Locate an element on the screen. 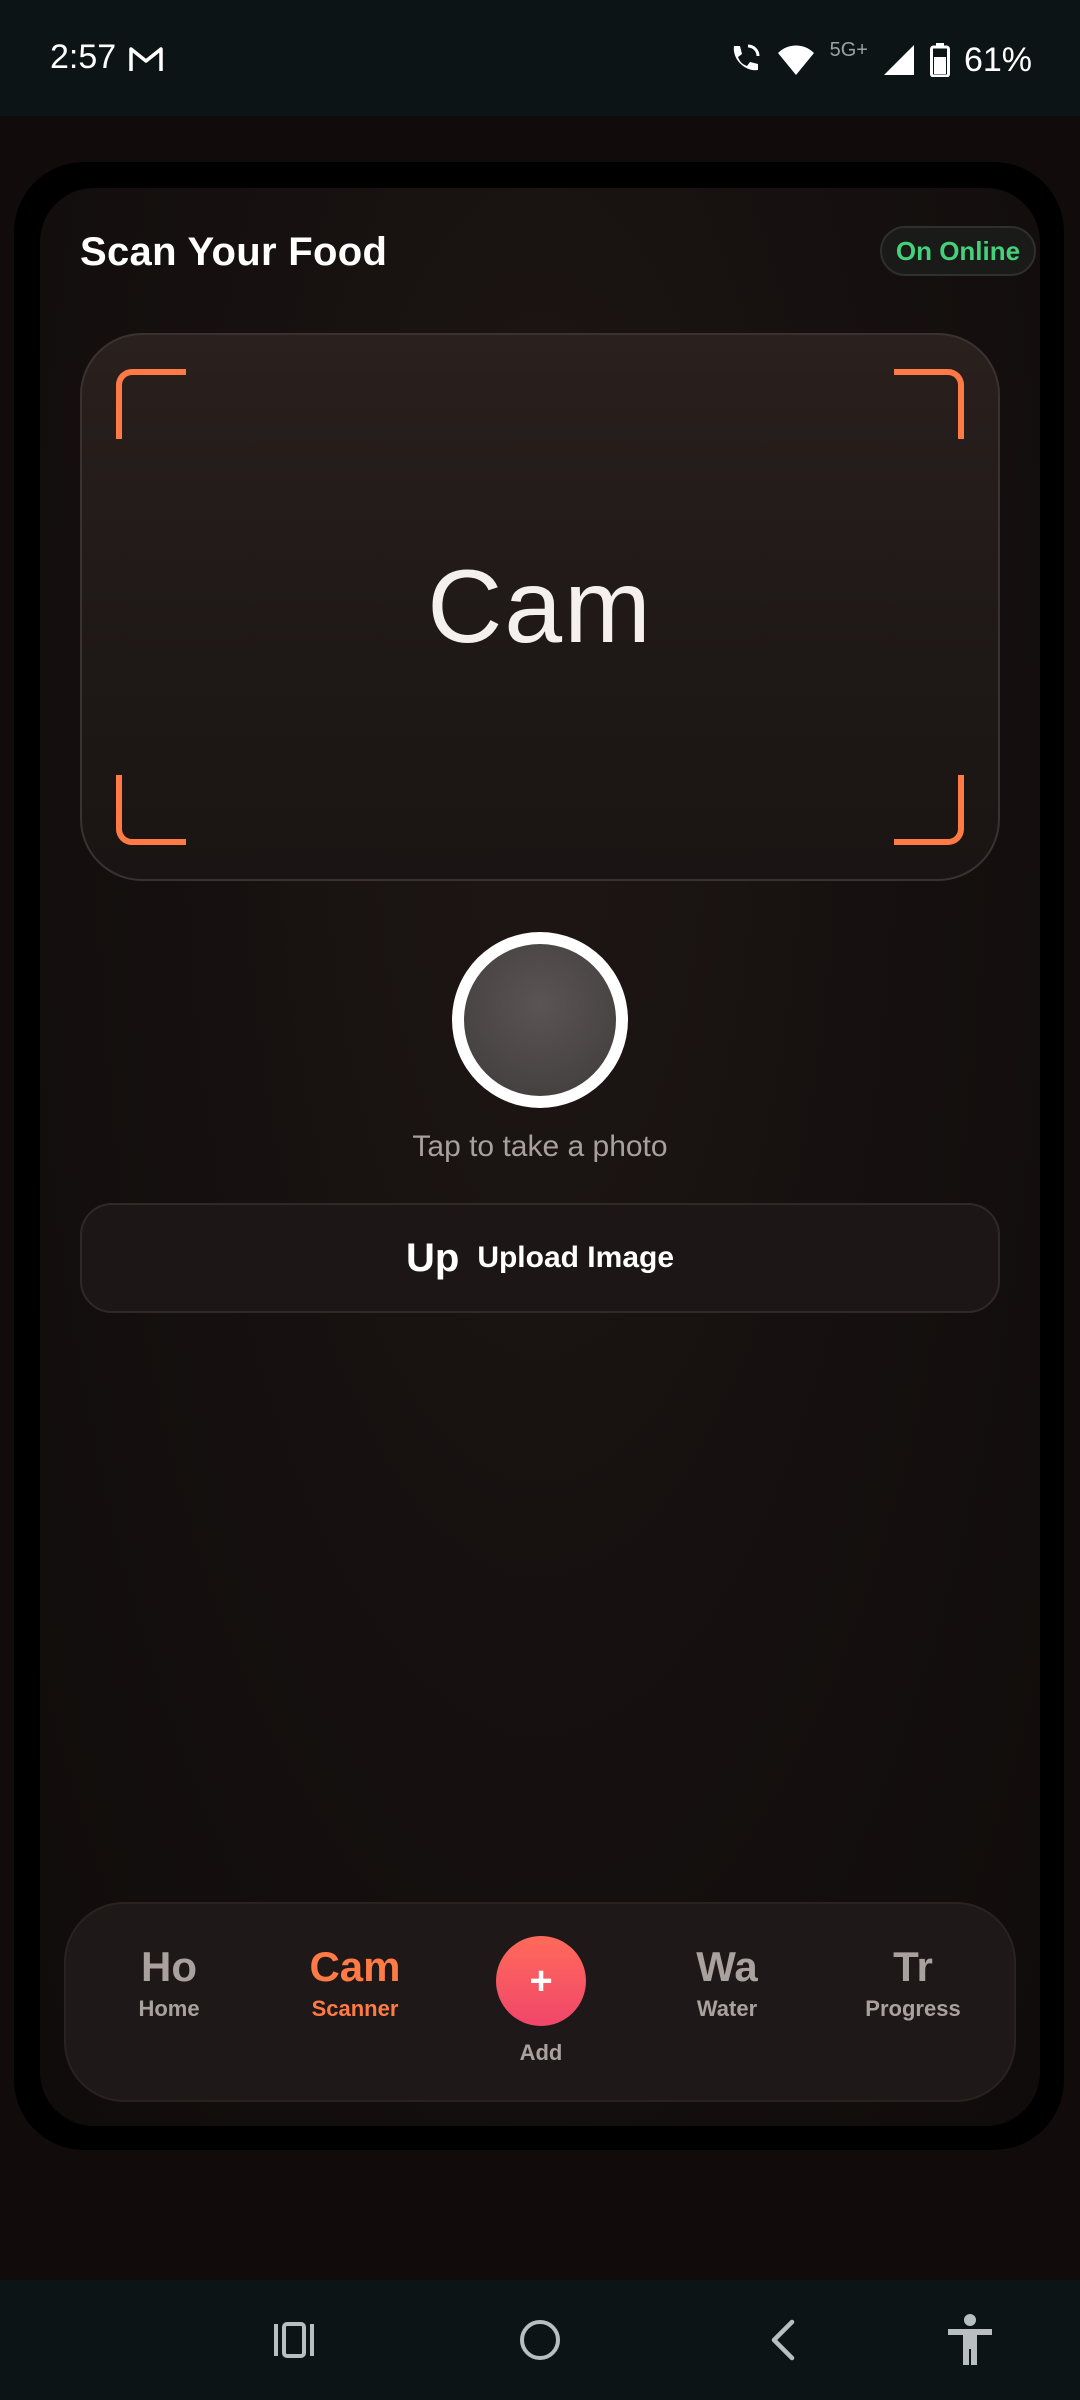 This screenshot has width=1080, height=2400. shutter-hint-text: Tap to take a photo is located at coordinates (540, 1146).